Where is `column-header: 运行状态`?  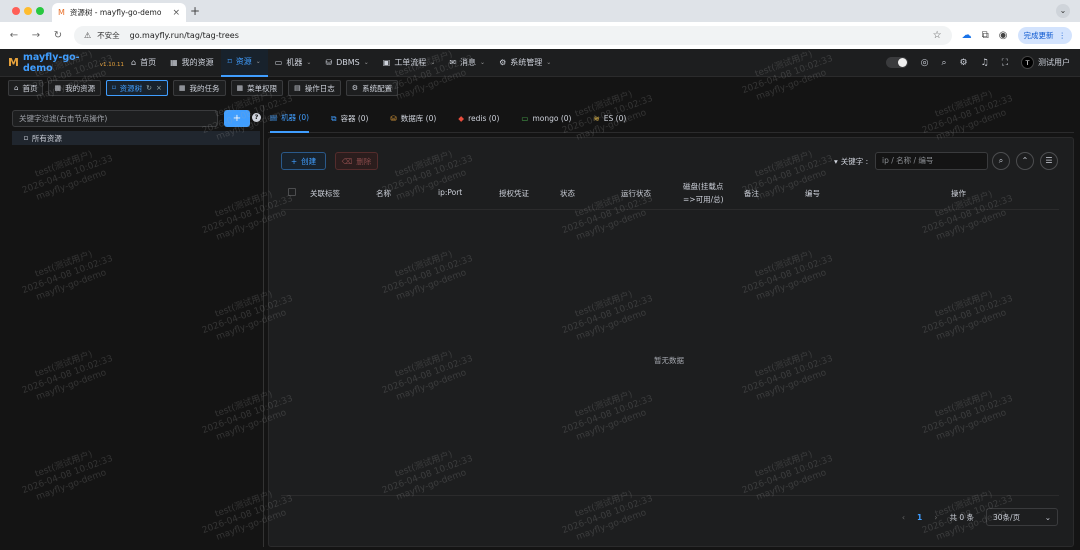 column-header: 运行状态 is located at coordinates (636, 193).